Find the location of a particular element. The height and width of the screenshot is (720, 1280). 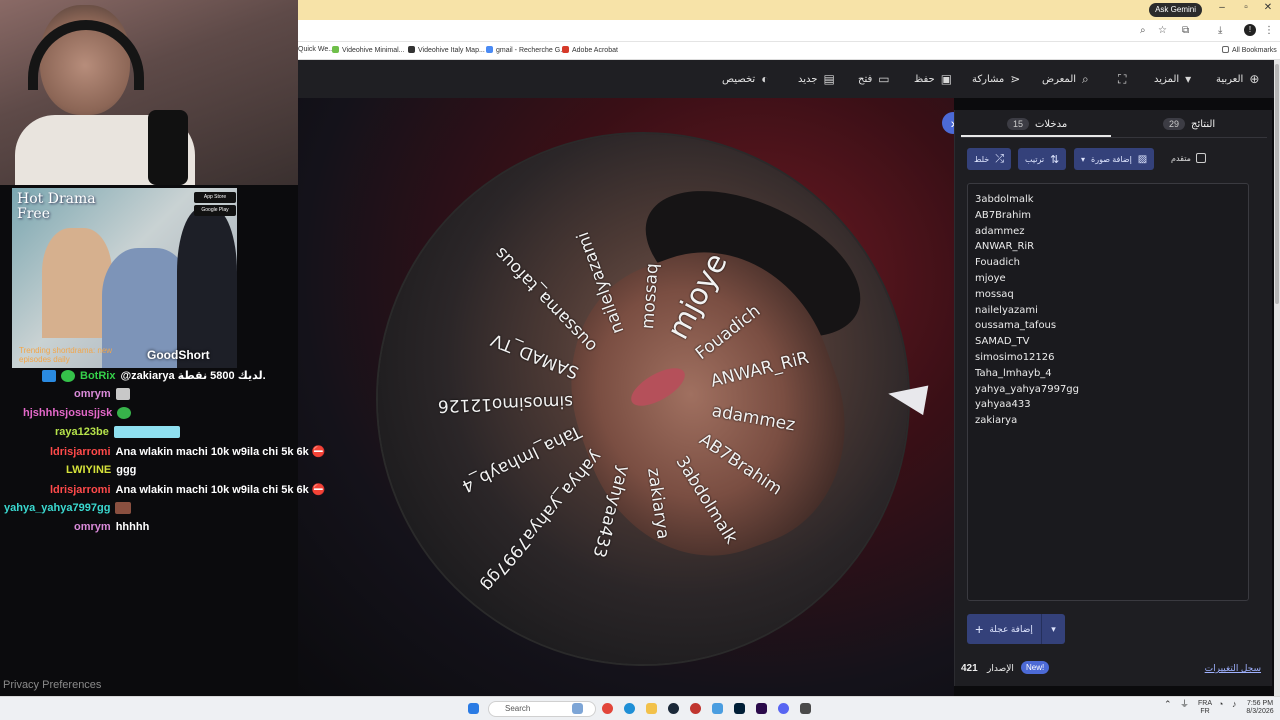

app-store-badge: App Store is located at coordinates (215, 197).